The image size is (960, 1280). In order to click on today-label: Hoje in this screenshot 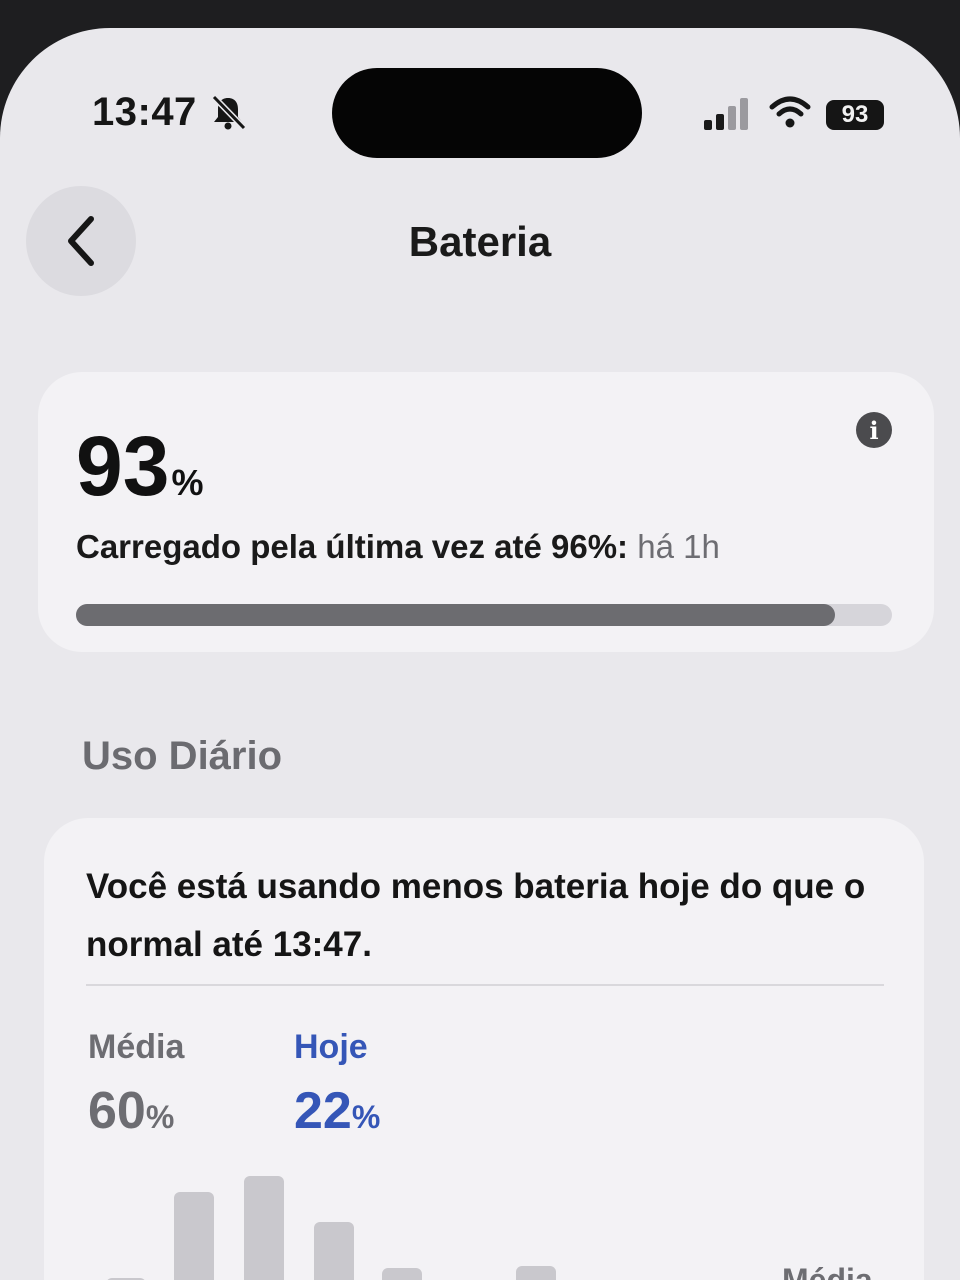, I will do `click(331, 1047)`.